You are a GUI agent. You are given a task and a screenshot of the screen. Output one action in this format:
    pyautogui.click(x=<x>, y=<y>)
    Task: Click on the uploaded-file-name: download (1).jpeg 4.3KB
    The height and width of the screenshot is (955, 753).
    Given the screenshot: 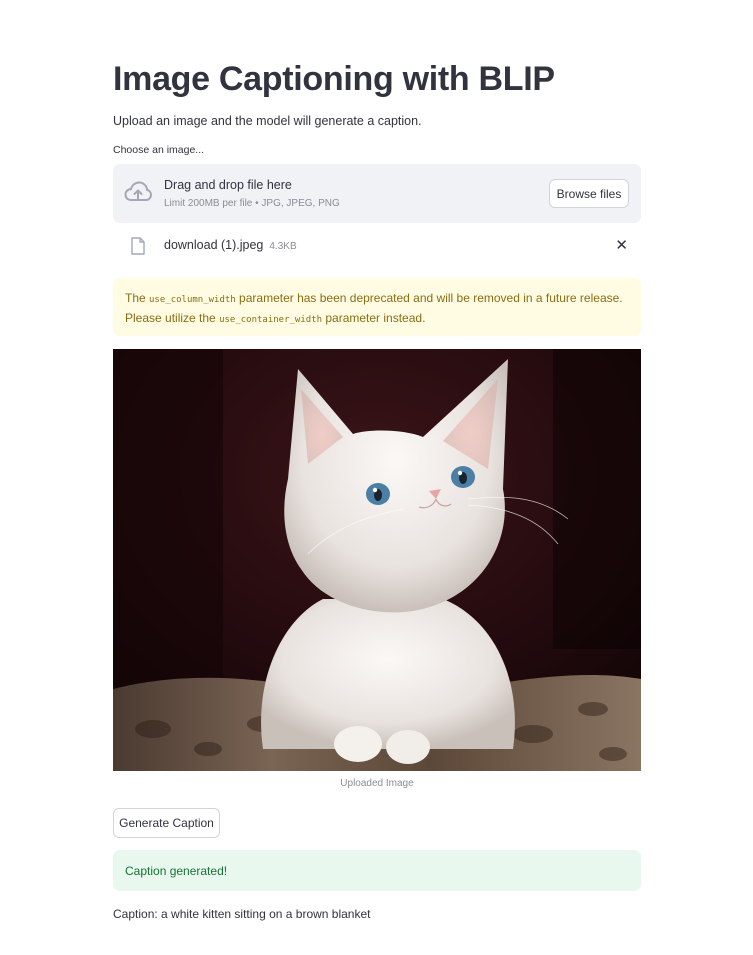 What is the action you would take?
    pyautogui.click(x=230, y=245)
    